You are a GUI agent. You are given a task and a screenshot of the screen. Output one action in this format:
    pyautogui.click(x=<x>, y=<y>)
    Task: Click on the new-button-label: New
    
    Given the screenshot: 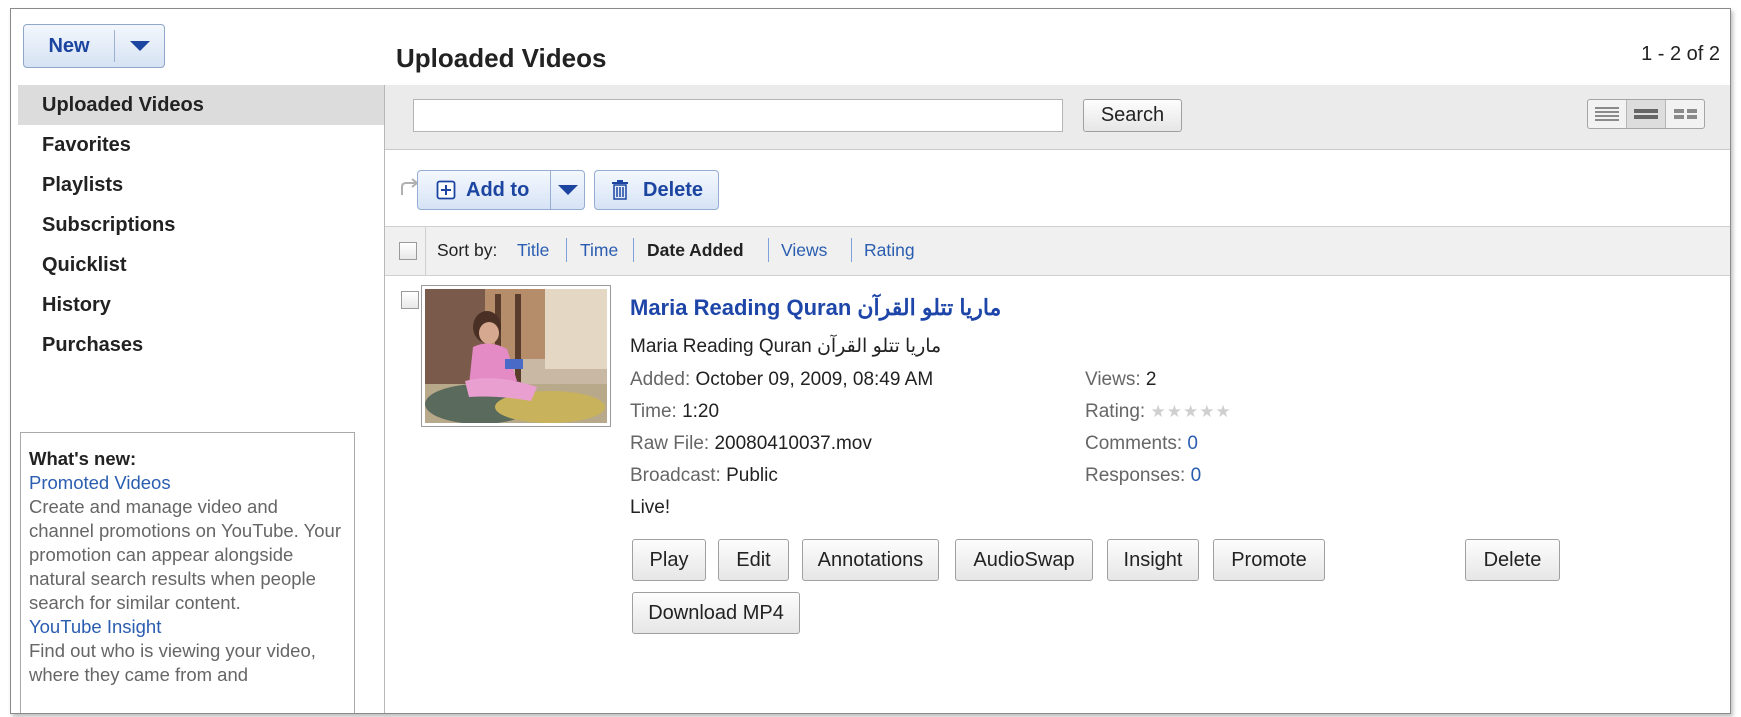 What is the action you would take?
    pyautogui.click(x=69, y=46)
    